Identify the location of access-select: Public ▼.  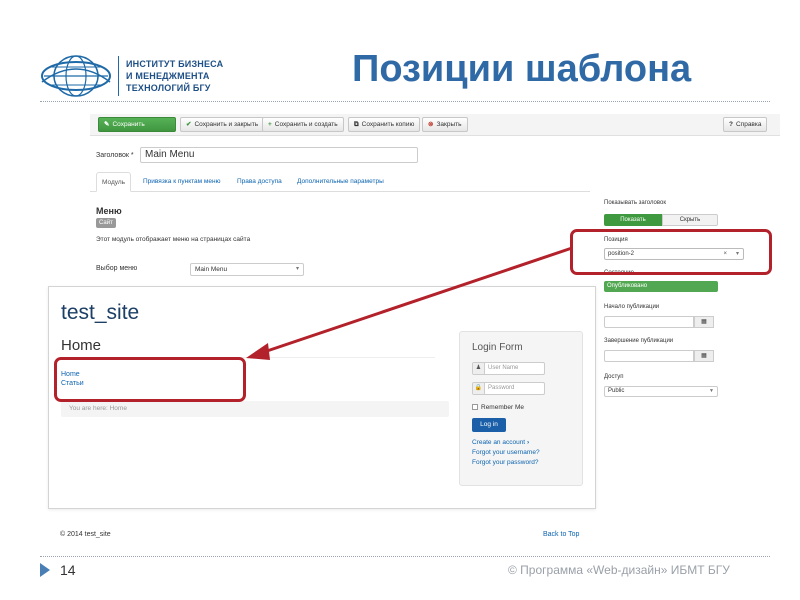
(661, 391).